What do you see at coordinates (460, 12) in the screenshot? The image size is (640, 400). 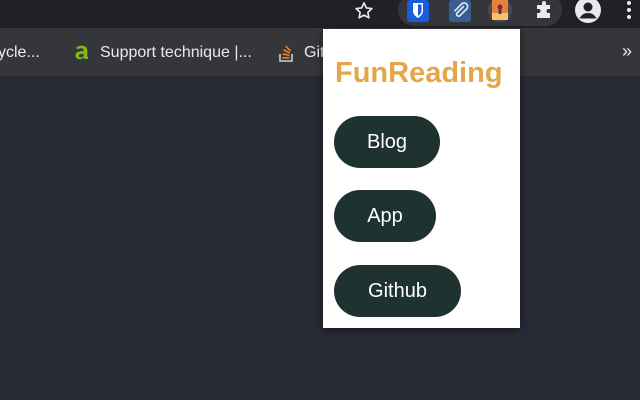 I see `paperclip-icon` at bounding box center [460, 12].